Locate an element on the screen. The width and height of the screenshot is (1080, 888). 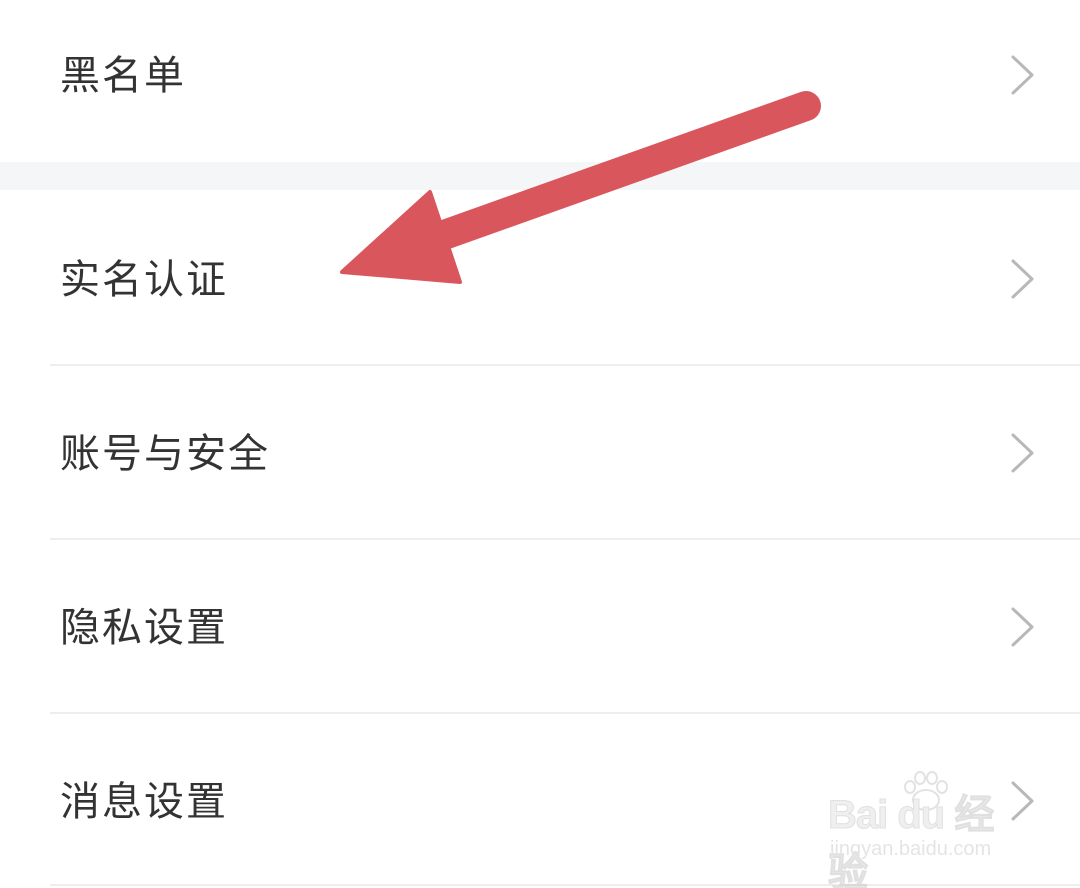
settings-item-label: 消息设置 is located at coordinates (144, 802).